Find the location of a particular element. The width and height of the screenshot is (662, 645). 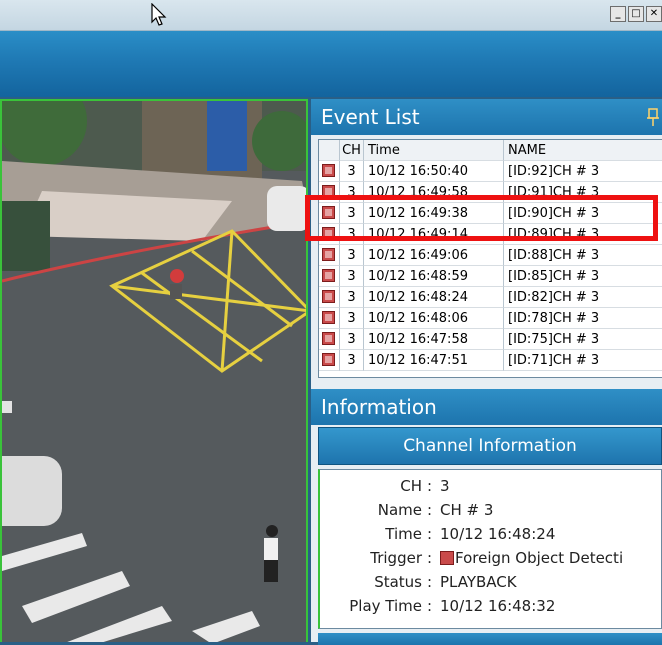

info-value: Foreign Object Detecti is located at coordinates (539, 558).